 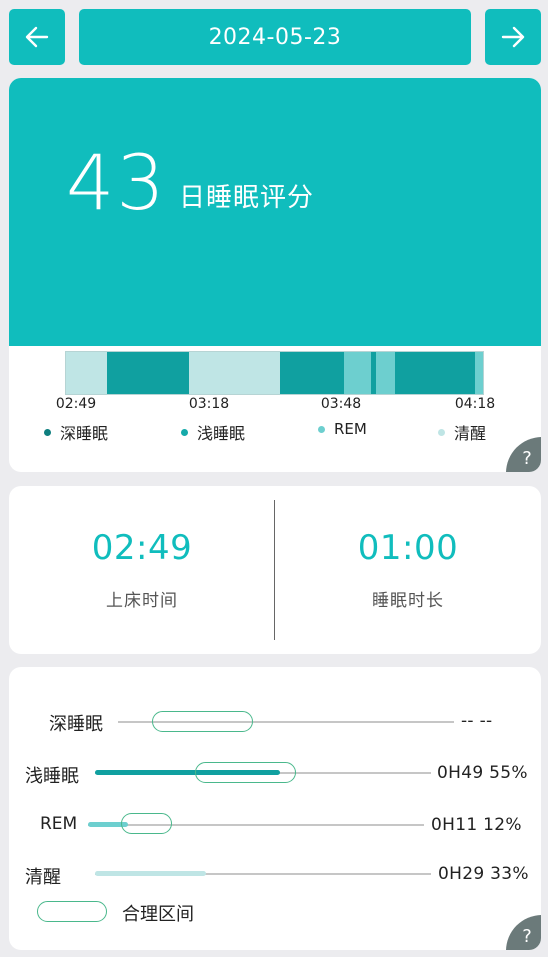 What do you see at coordinates (350, 429) in the screenshot?
I see `legend-label: REM` at bounding box center [350, 429].